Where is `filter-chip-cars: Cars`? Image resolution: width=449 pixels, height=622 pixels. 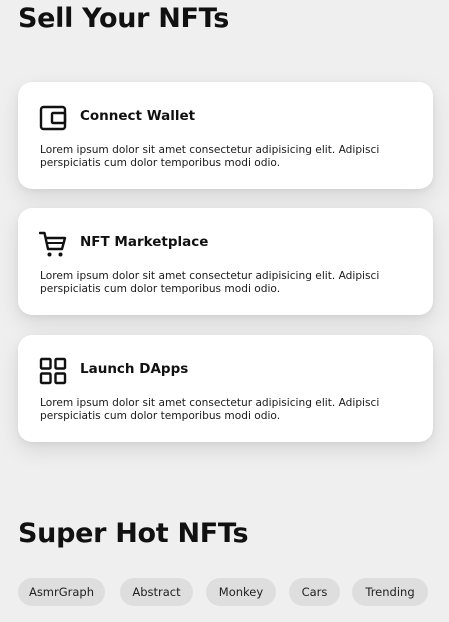 filter-chip-cars: Cars is located at coordinates (314, 592).